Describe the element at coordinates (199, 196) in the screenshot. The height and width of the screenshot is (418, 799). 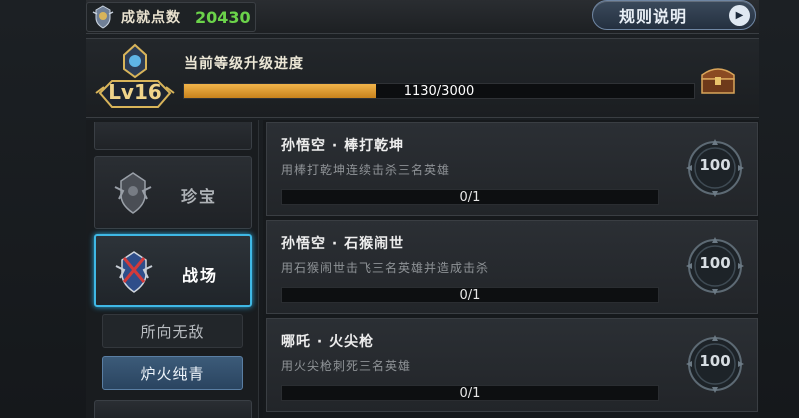
I see `category-label: 珍宝` at that location.